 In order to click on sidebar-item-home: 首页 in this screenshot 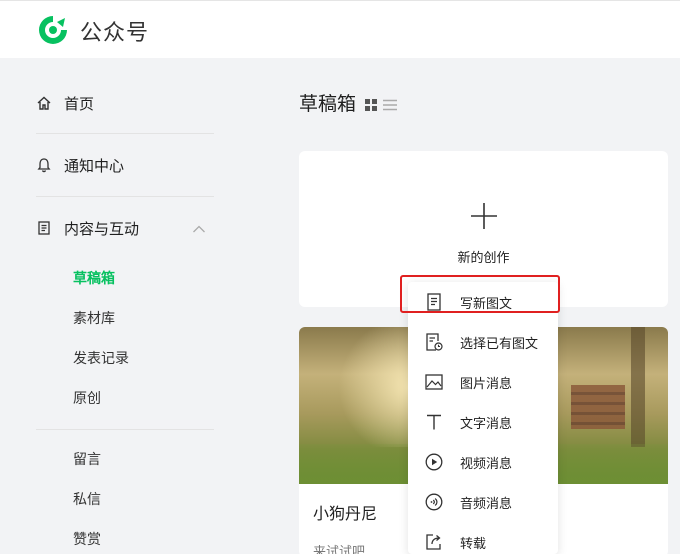, I will do `click(125, 103)`.